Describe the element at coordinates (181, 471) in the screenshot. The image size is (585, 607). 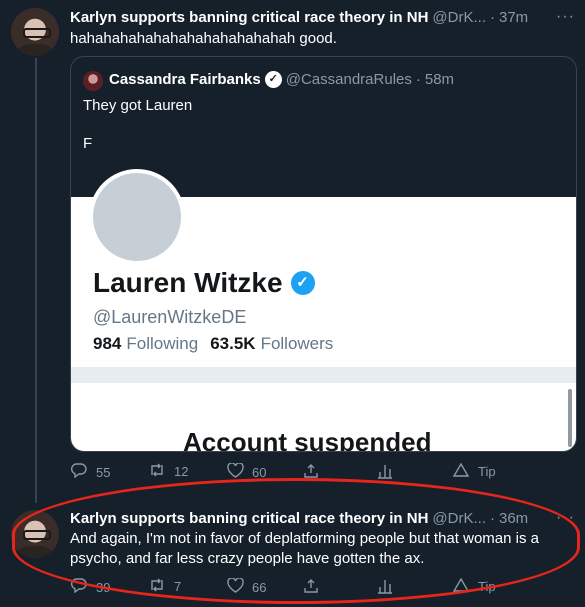
I see `retweet-count: 12` at that location.